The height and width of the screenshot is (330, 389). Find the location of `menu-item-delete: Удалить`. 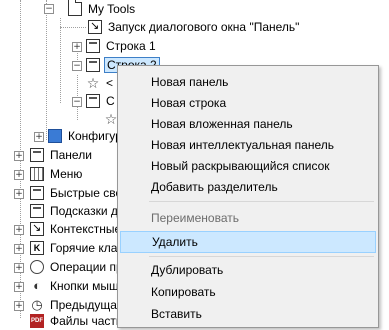

menu-item-delete: Удалить is located at coordinates (248, 242).